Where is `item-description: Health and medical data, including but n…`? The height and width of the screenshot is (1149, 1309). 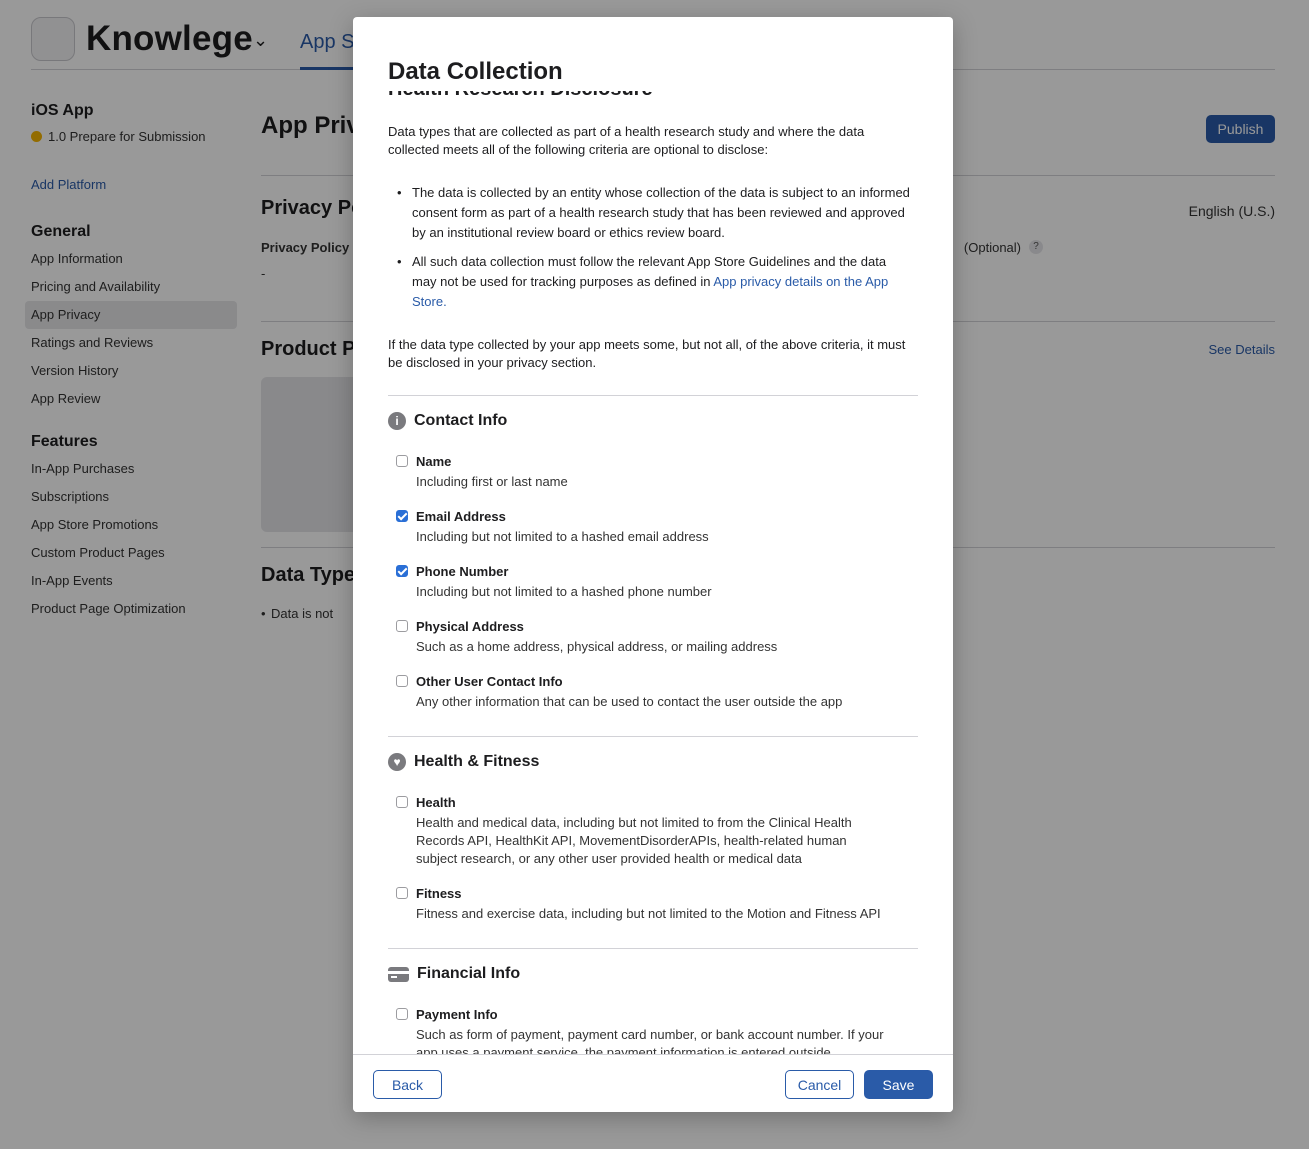
item-description: Health and medical data, including but n… is located at coordinates (634, 840).